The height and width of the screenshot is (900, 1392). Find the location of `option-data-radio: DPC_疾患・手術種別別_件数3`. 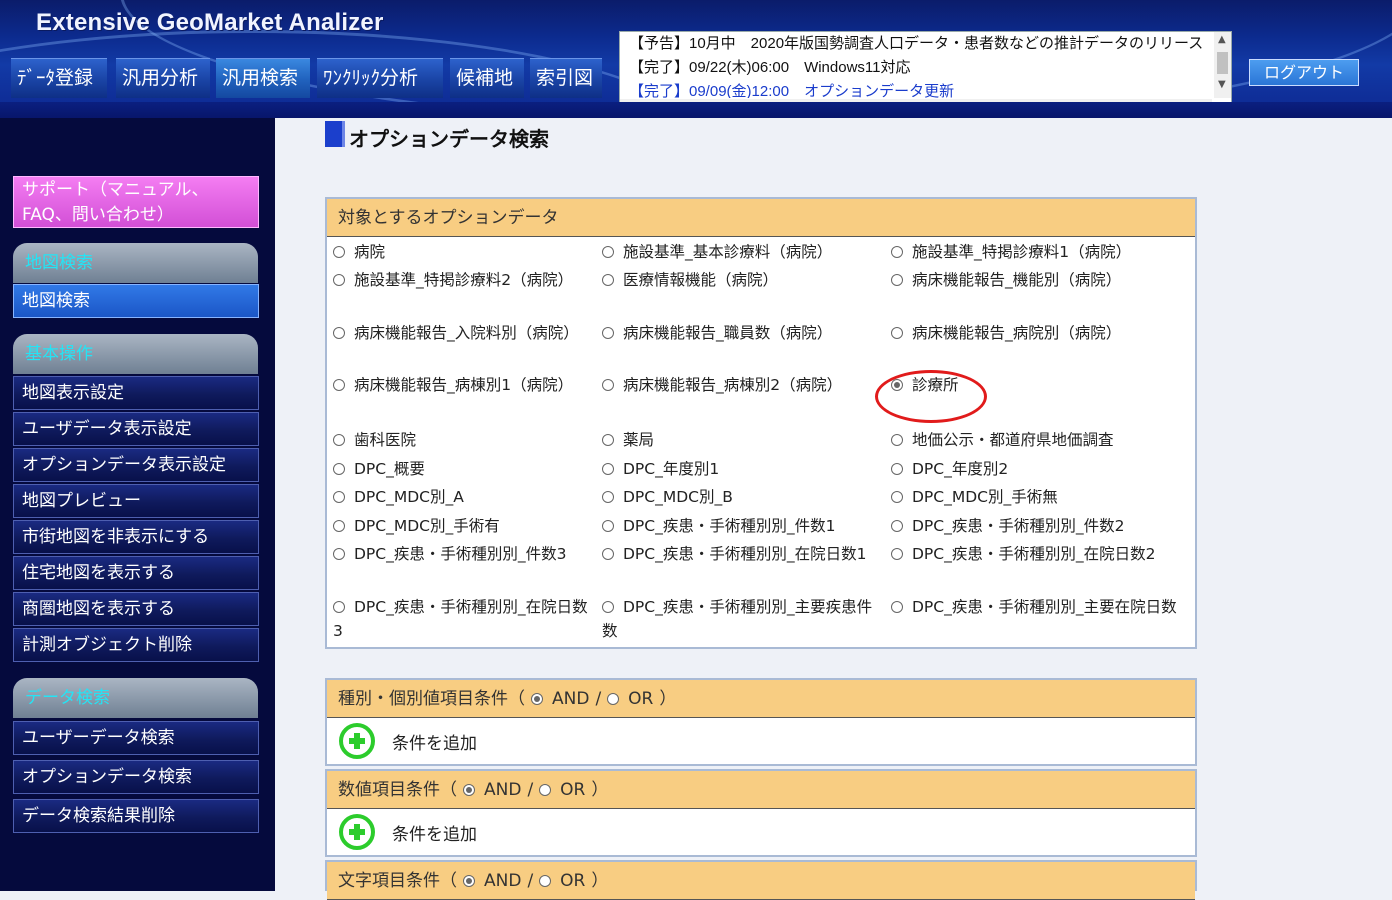

option-data-radio: DPC_疾患・手術種別別_件数3 is located at coordinates (464, 554).